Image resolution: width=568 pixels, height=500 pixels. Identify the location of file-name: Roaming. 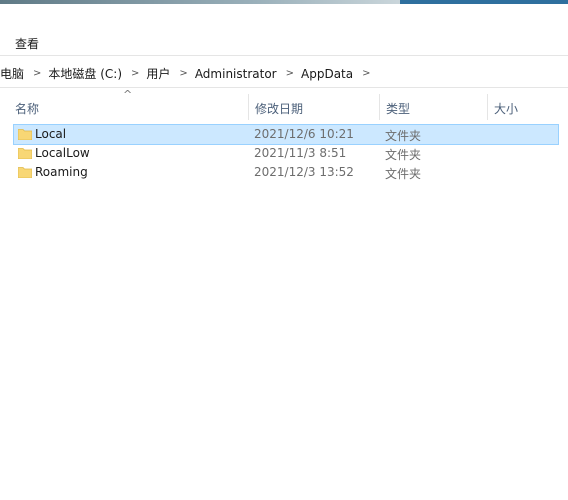
(61, 172).